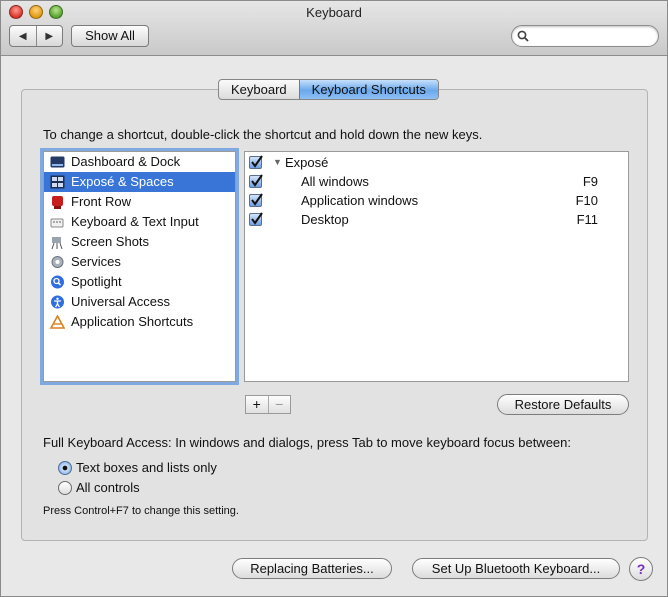 The height and width of the screenshot is (597, 668). What do you see at coordinates (120, 301) in the screenshot?
I see `category-label: Universal Access` at bounding box center [120, 301].